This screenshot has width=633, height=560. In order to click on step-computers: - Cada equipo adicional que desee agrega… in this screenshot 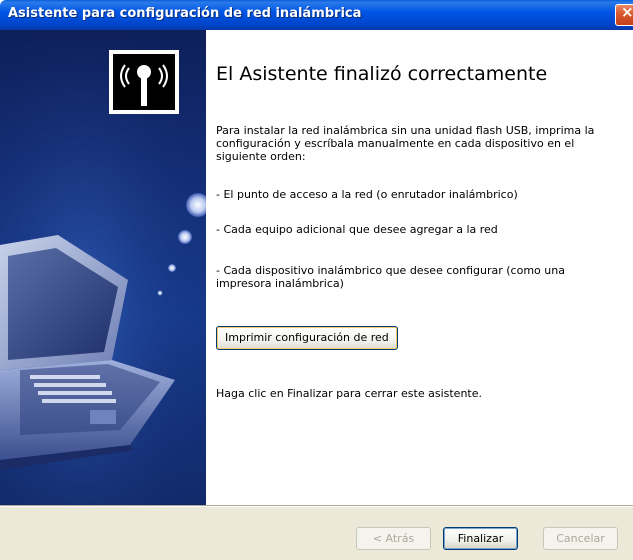, I will do `click(357, 229)`.